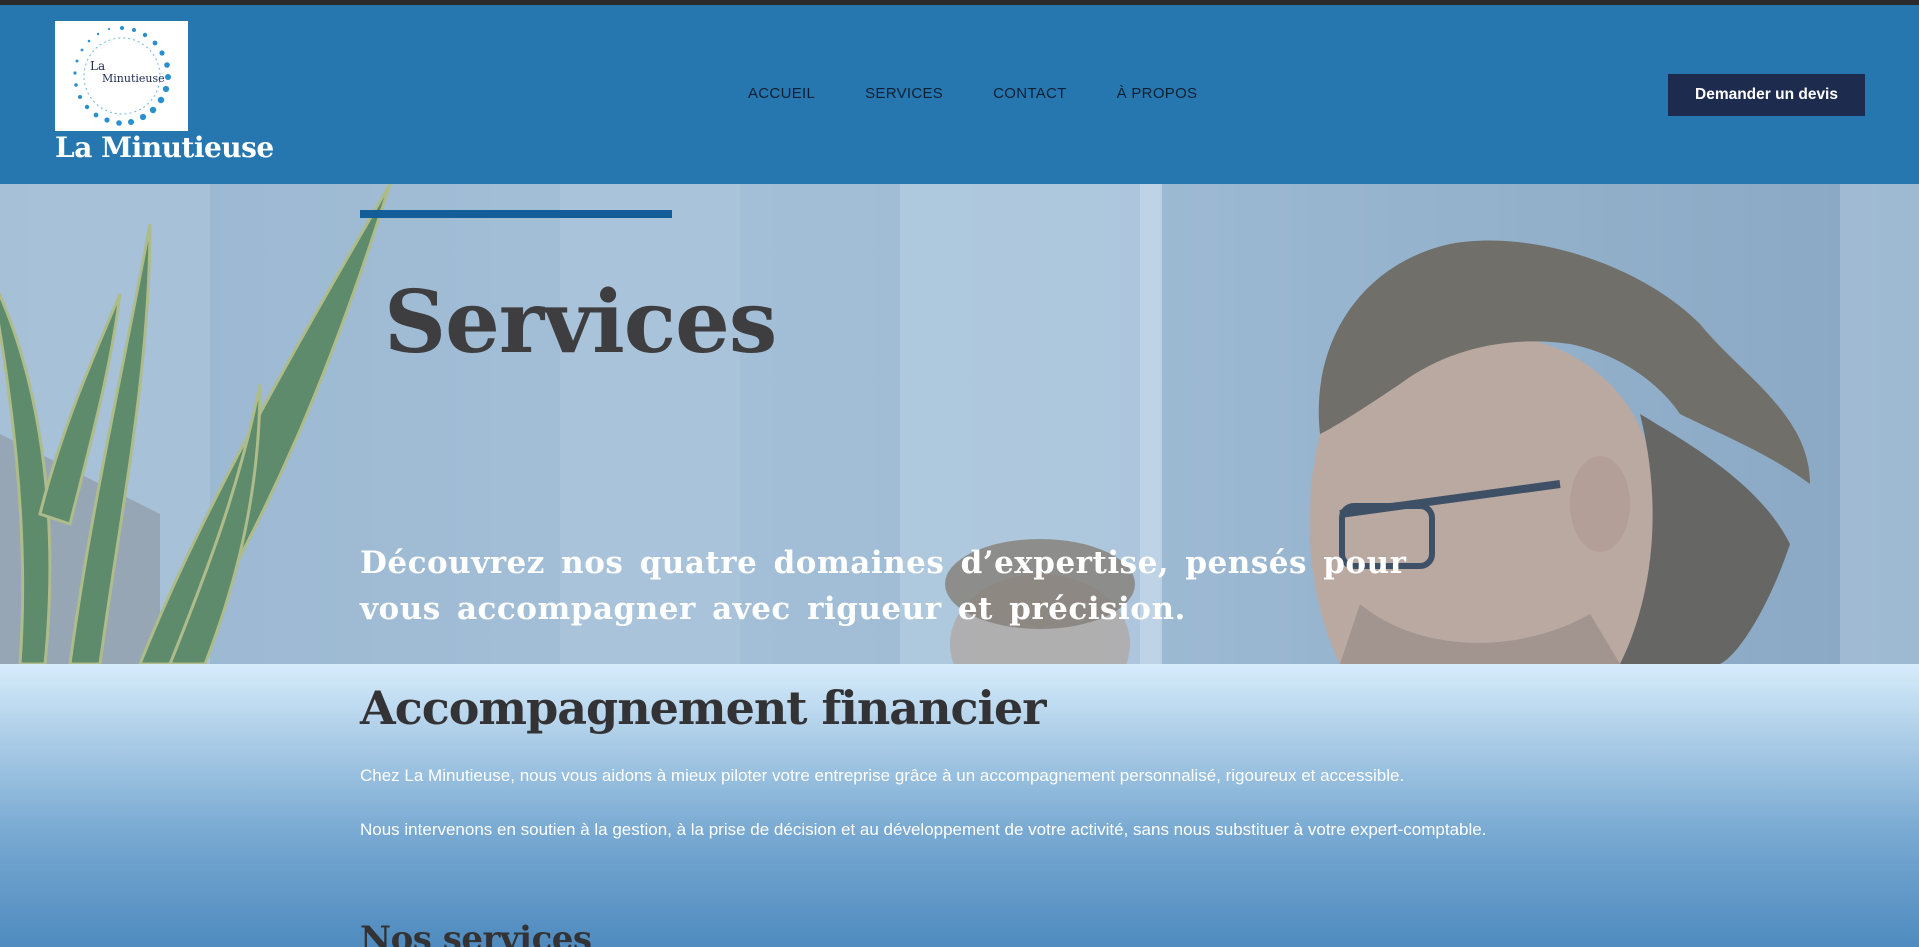 The height and width of the screenshot is (947, 1919). What do you see at coordinates (1766, 95) in the screenshot?
I see `request-quote-button: Demander un devis` at bounding box center [1766, 95].